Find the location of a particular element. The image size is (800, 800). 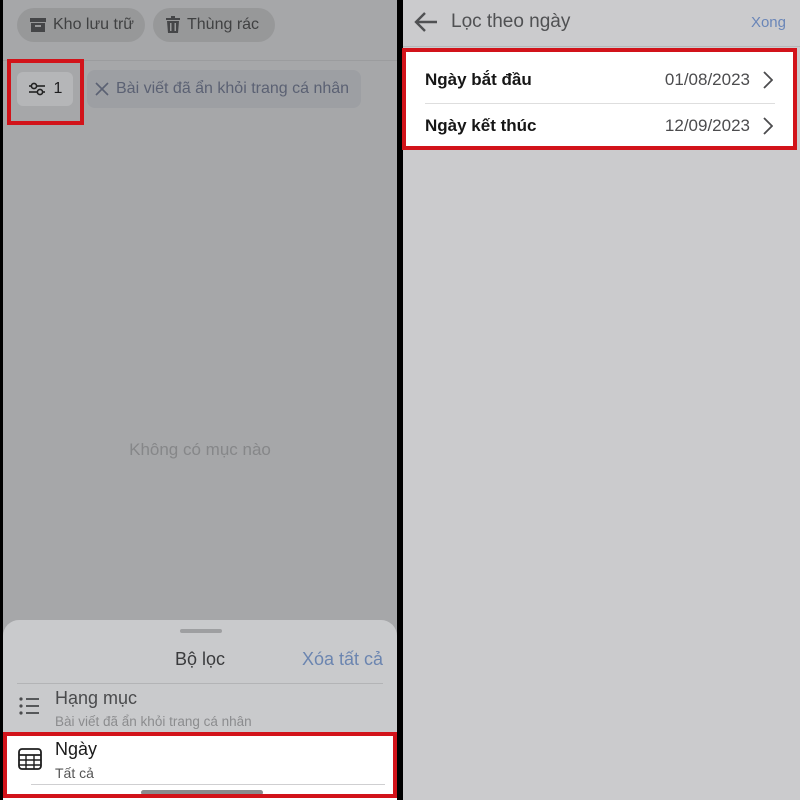

archive-label: Kho lưu trữ is located at coordinates (94, 24).